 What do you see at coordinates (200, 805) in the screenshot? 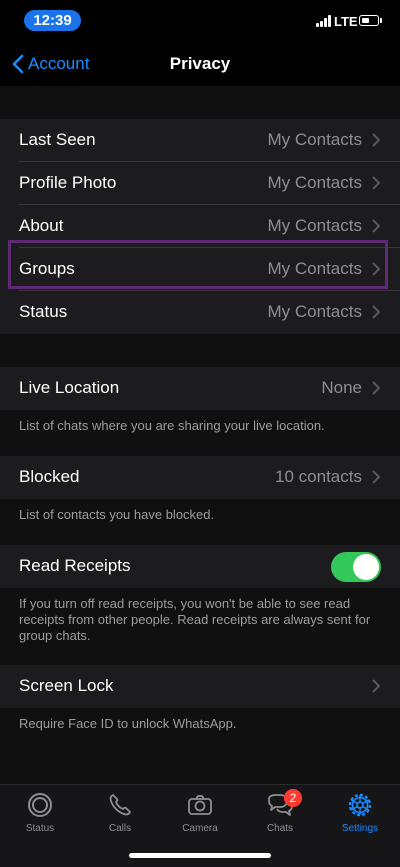
I see `camera-icon` at bounding box center [200, 805].